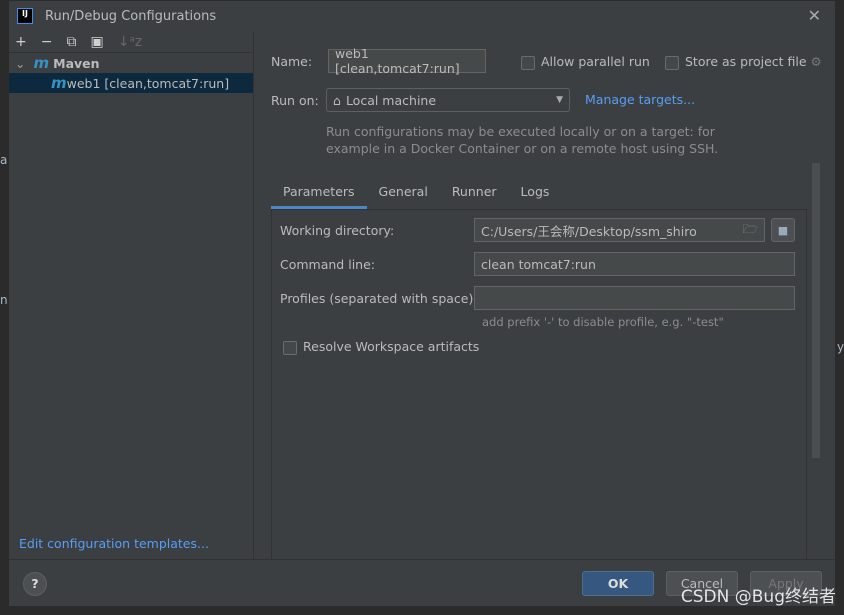  What do you see at coordinates (474, 195) in the screenshot?
I see `tab-runner: Runner` at bounding box center [474, 195].